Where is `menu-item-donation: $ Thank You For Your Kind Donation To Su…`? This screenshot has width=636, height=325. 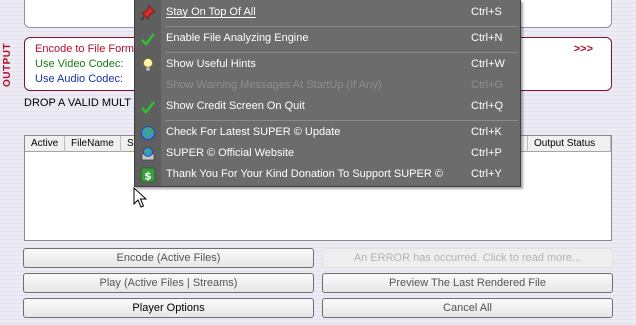 menu-item-donation: $ Thank You For Your Kind Donation To Su… is located at coordinates (327, 175).